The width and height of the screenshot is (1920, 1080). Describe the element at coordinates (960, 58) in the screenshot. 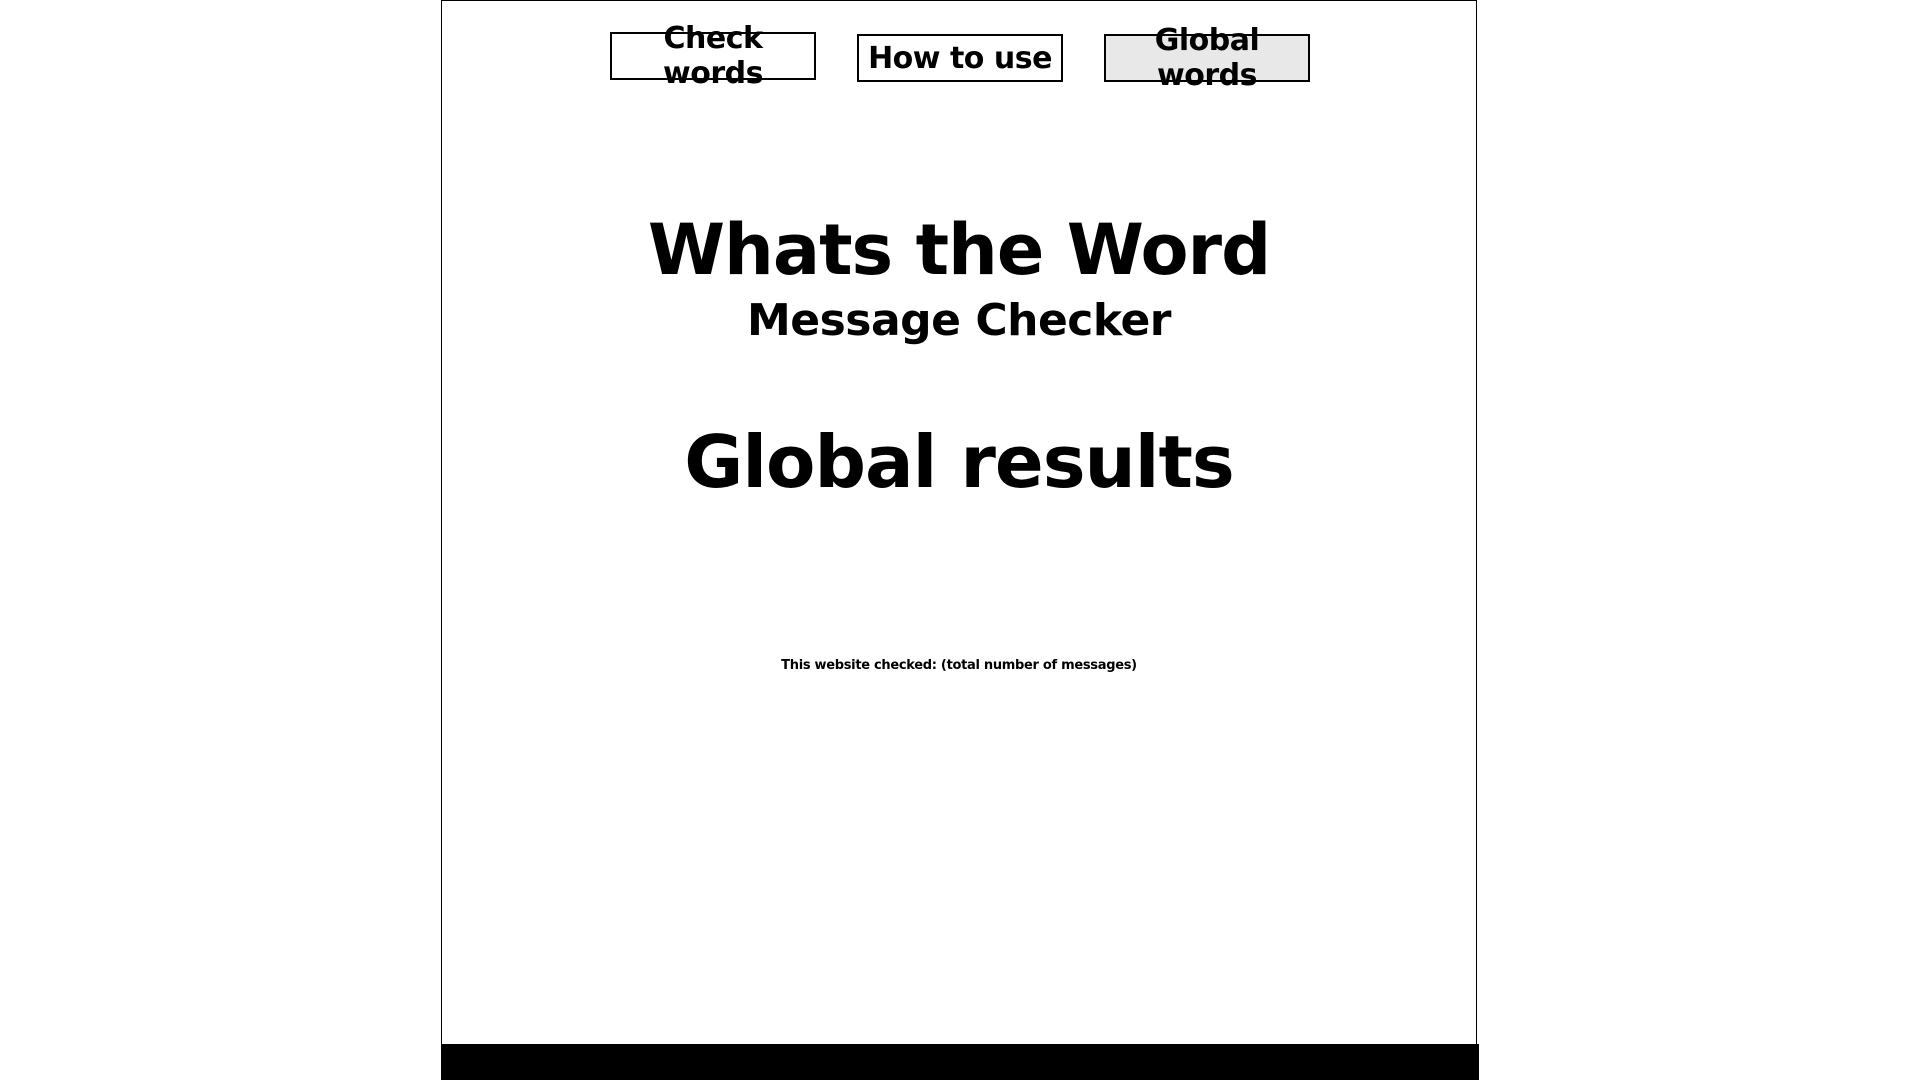

I see `nav-how-to-use-button: How to use` at that location.